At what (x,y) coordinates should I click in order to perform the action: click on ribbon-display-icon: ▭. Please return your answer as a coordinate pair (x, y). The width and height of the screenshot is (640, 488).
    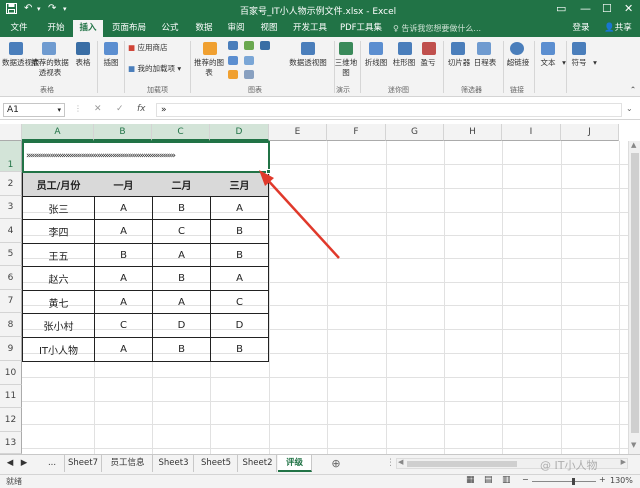
    Looking at the image, I should click on (561, 8).